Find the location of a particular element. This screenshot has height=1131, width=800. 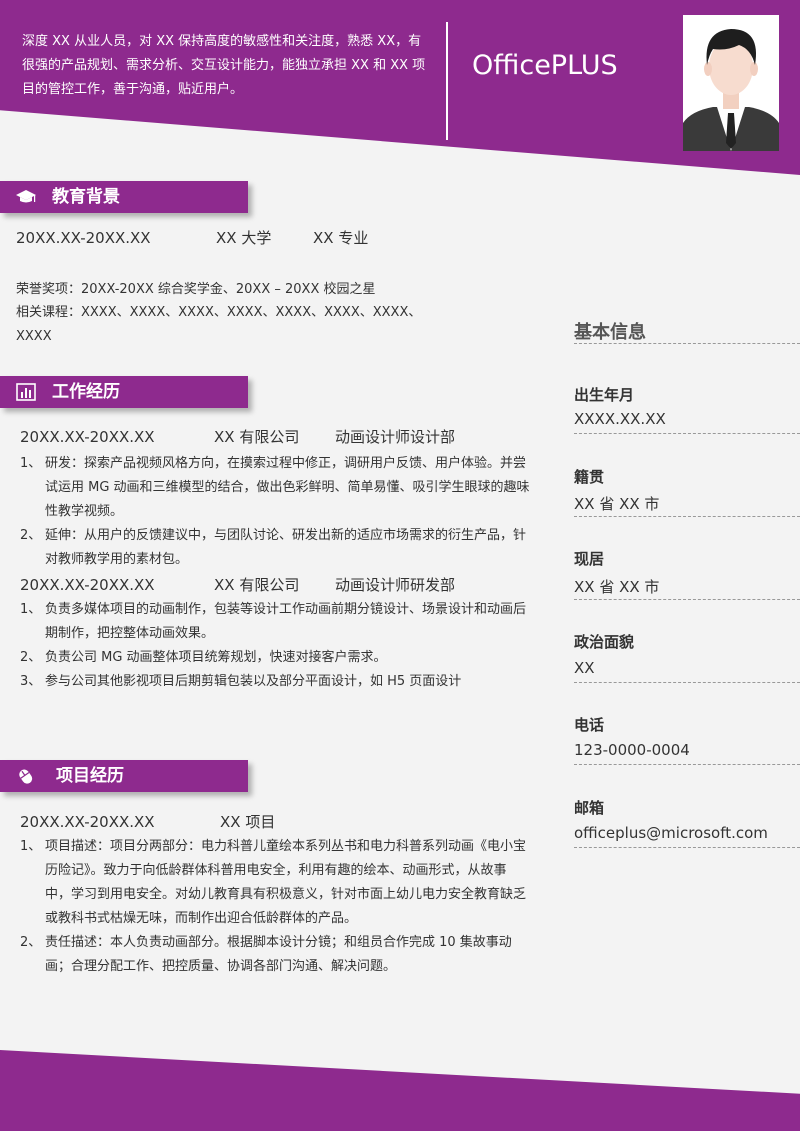

section-header-work: 工作经历 is located at coordinates (124, 392).